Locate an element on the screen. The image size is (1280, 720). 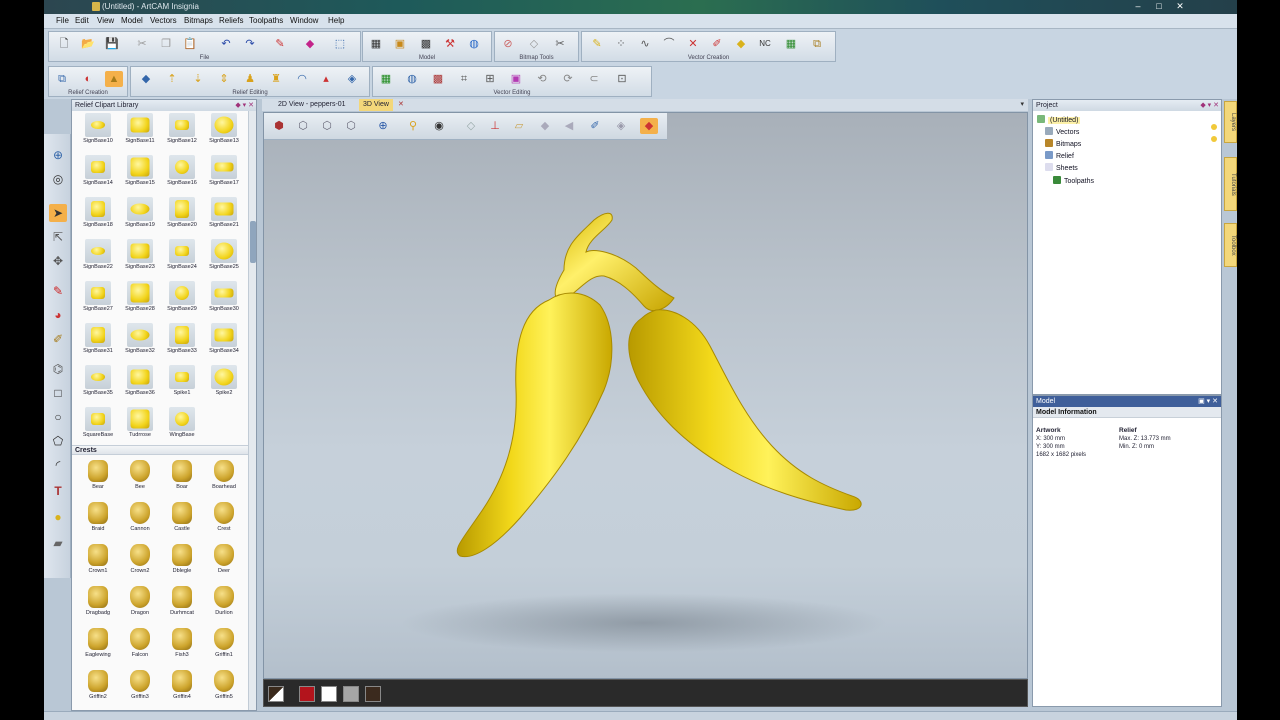
tree-item-relief: Relief is located at coordinates (1059, 156).